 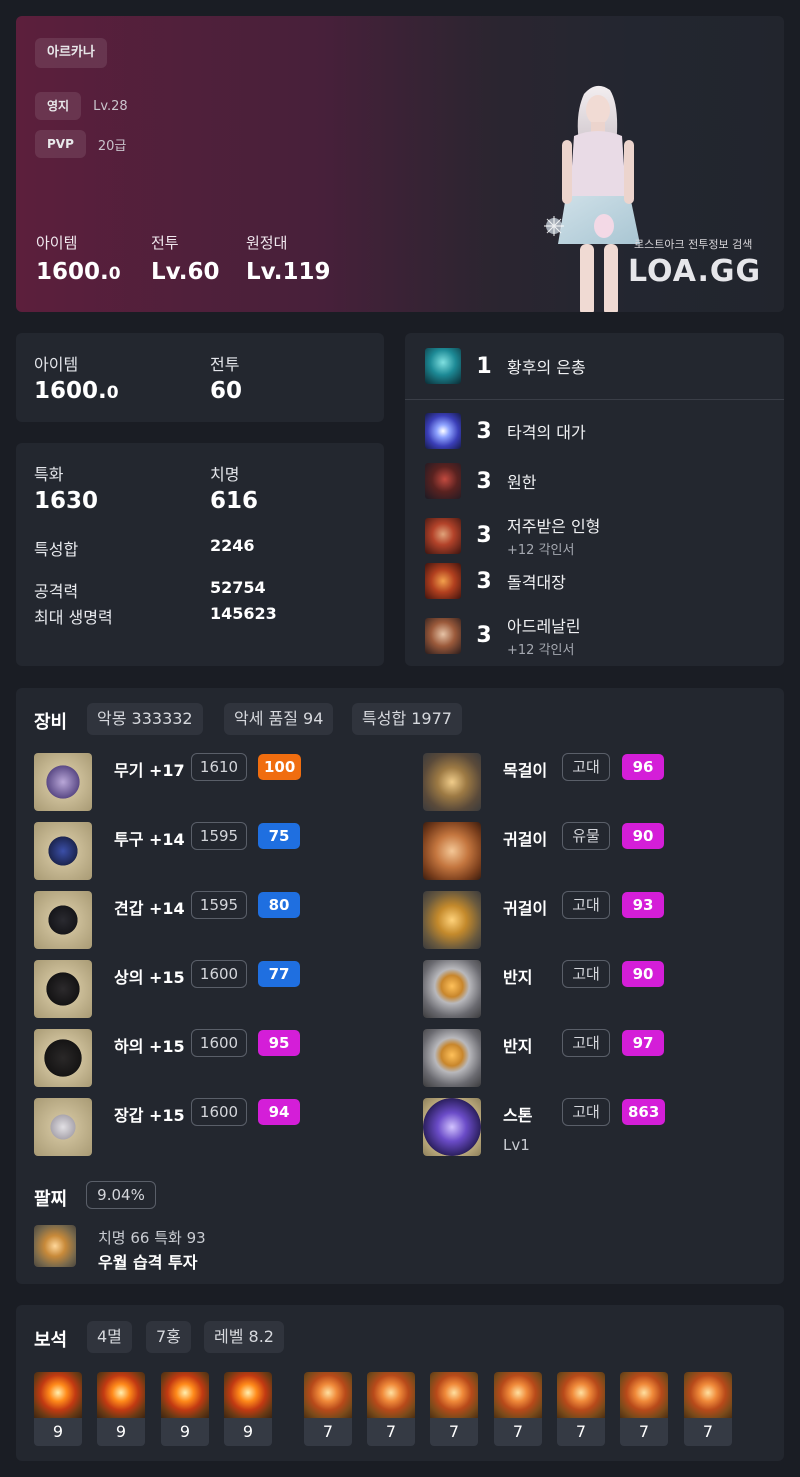 What do you see at coordinates (452, 1127) in the screenshot?
I see `ability-stone-icon` at bounding box center [452, 1127].